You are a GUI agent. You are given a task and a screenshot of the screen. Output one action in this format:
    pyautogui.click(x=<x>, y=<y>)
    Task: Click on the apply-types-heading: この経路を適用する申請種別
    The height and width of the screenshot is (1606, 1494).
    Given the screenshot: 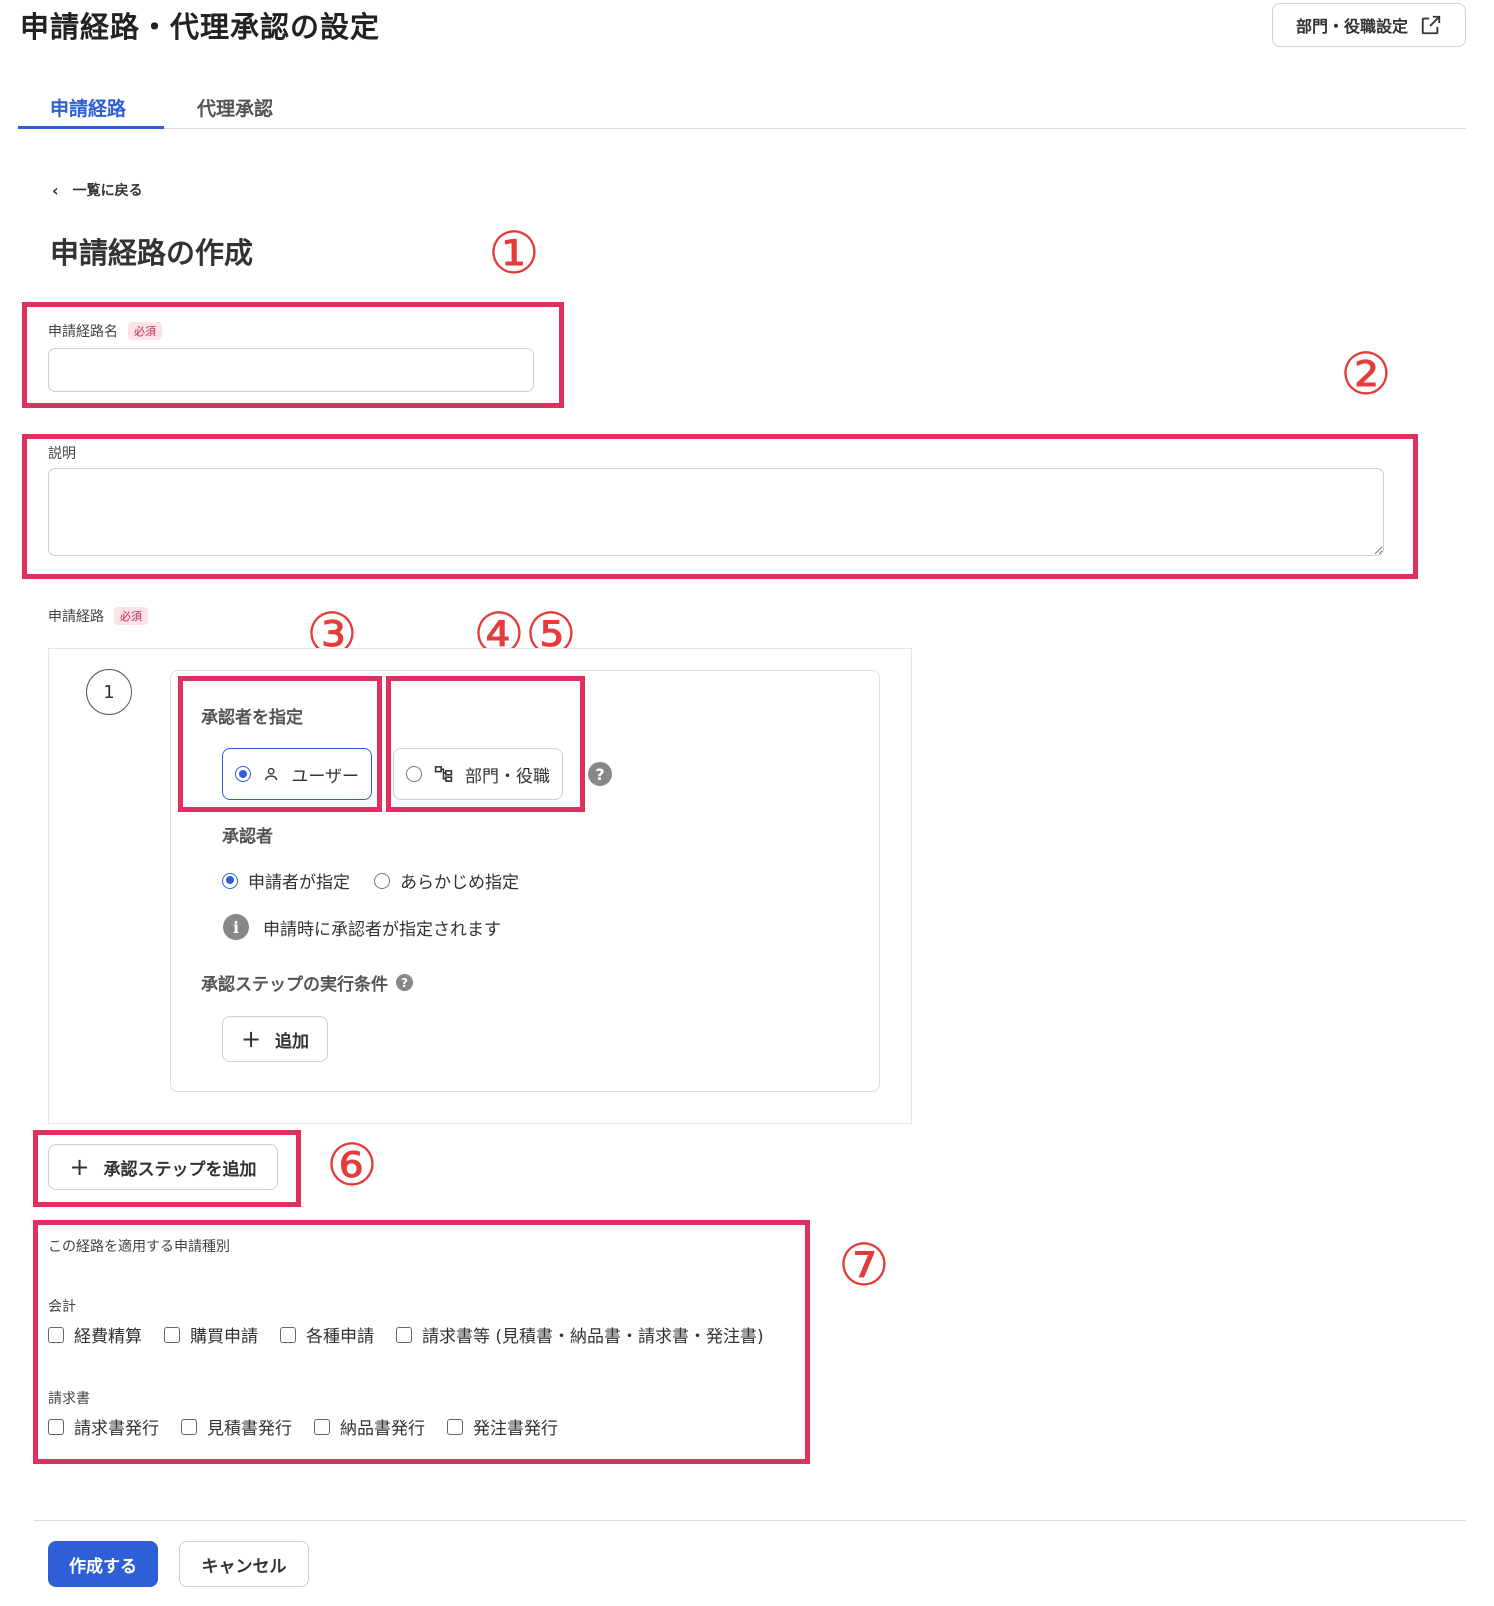 What is the action you would take?
    pyautogui.click(x=139, y=1247)
    